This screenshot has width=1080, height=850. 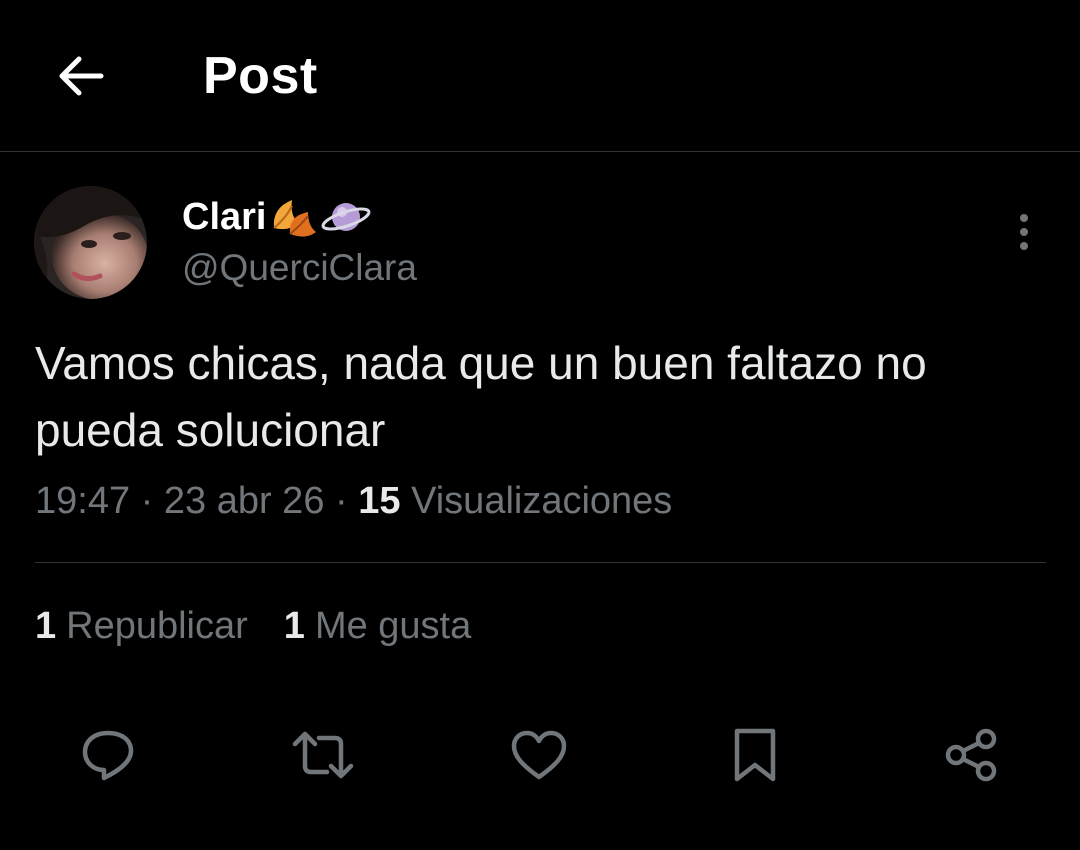 What do you see at coordinates (393, 626) in the screenshot?
I see `likes-label: Me gusta` at bounding box center [393, 626].